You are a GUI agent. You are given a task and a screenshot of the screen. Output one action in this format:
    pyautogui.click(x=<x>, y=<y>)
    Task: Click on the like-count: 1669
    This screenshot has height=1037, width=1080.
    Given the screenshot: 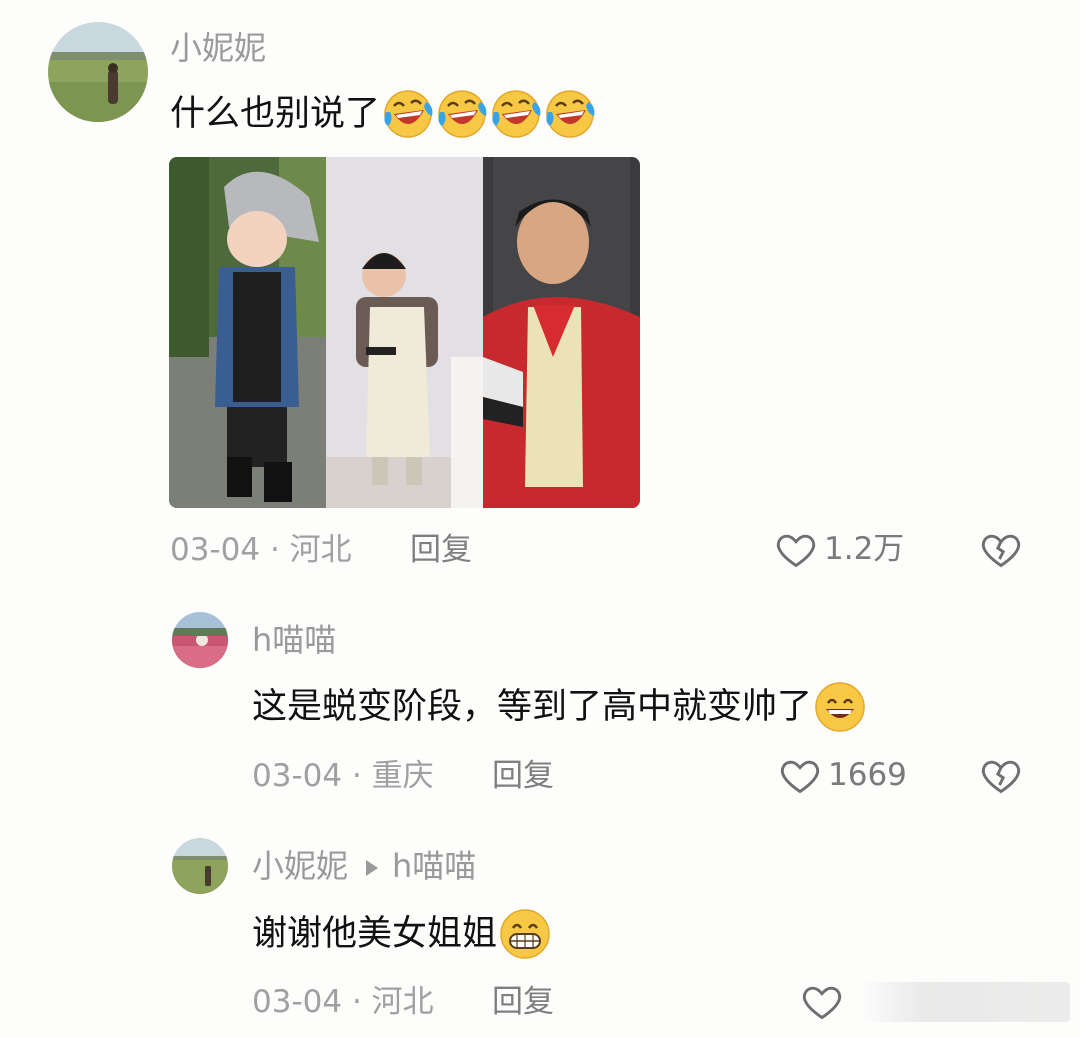 What is the action you would take?
    pyautogui.click(x=867, y=775)
    